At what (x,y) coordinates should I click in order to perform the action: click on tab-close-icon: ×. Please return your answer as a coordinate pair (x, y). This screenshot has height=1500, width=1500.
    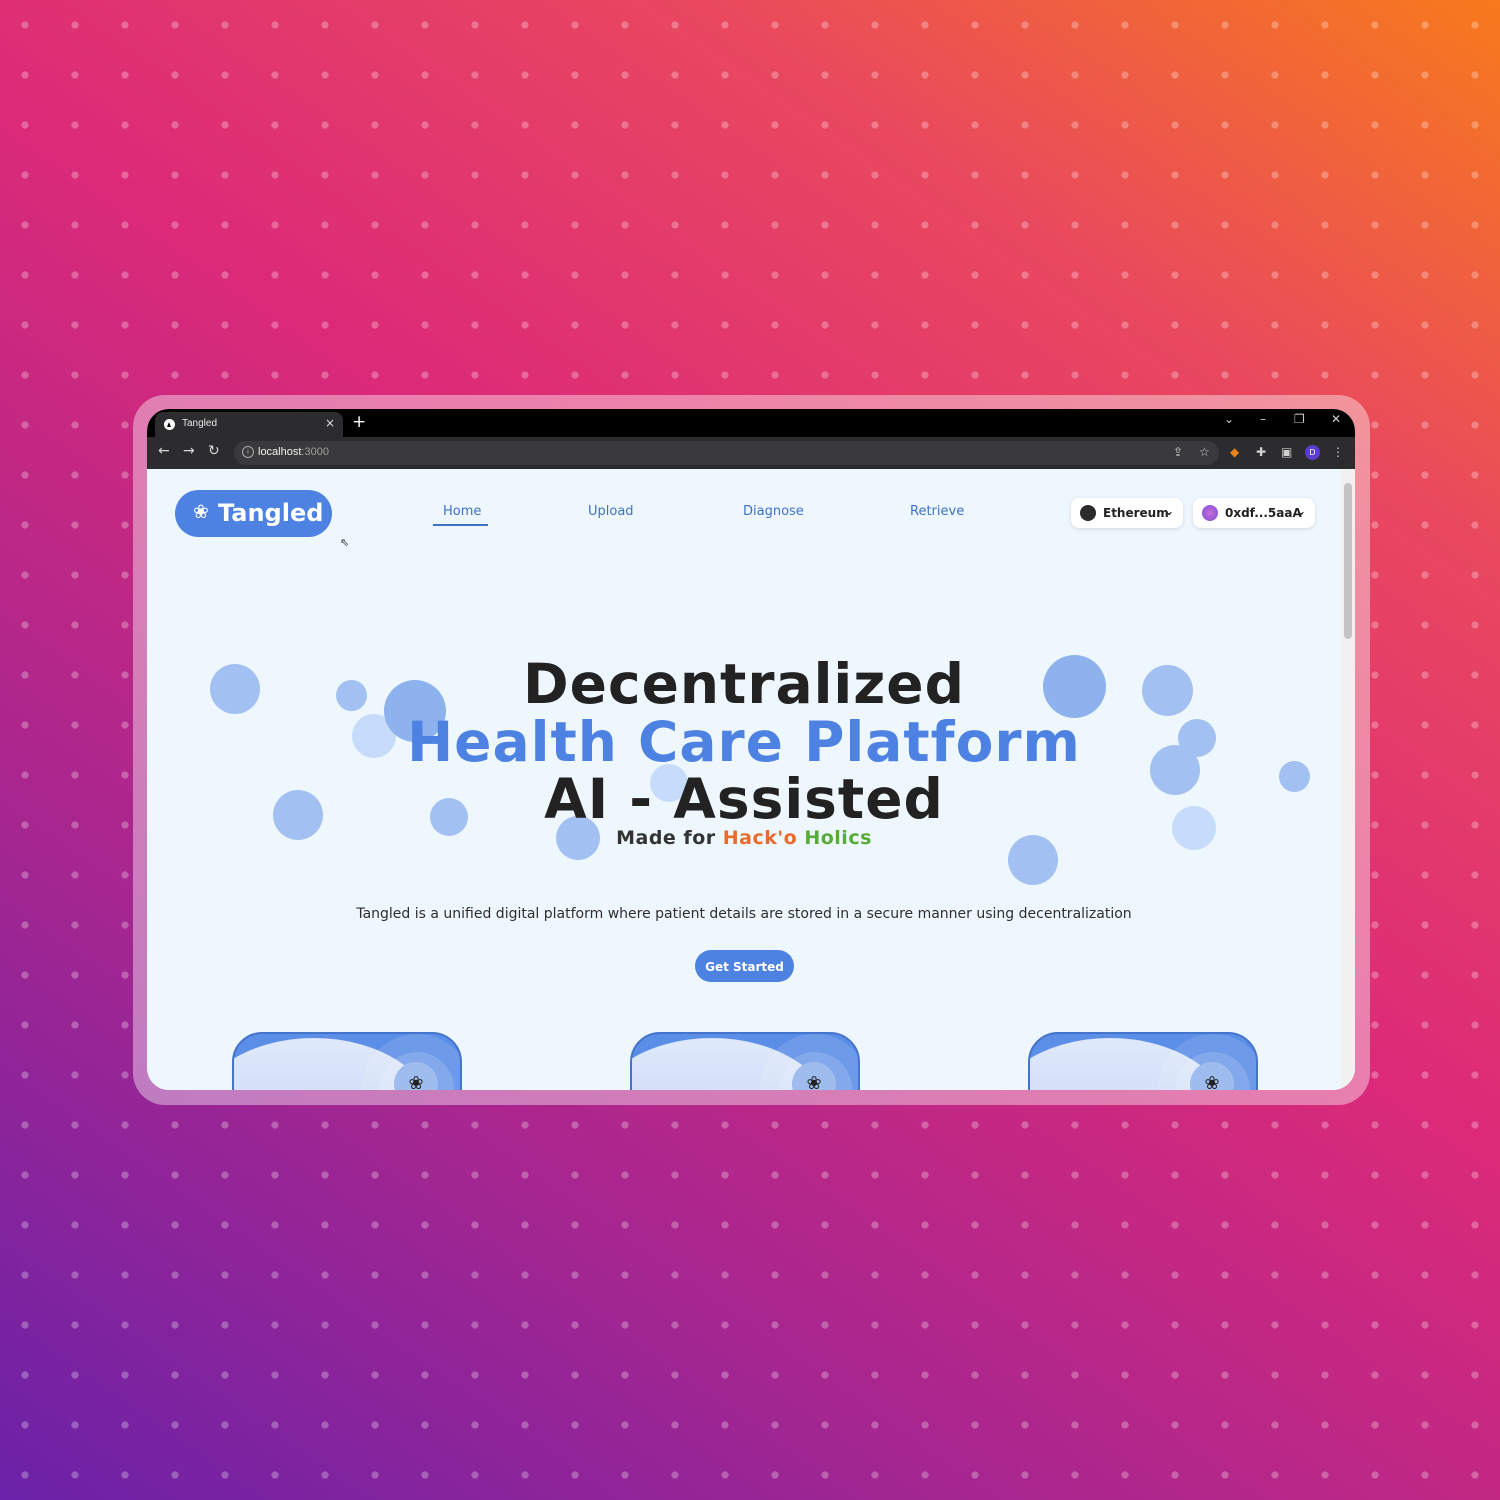
    Looking at the image, I should click on (330, 423).